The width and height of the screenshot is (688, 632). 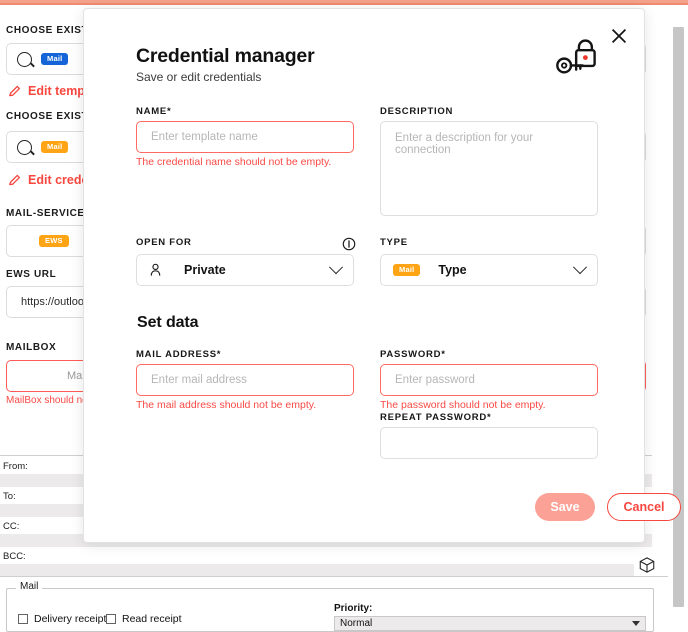 I want to click on open-for-label: OPEN FOR, so click(x=164, y=242).